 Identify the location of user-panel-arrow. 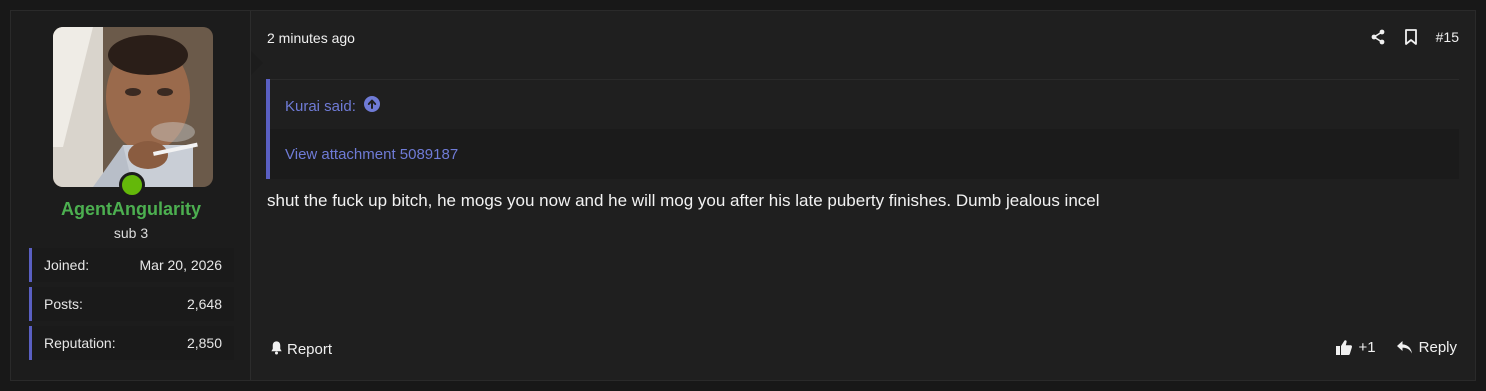
(257, 63).